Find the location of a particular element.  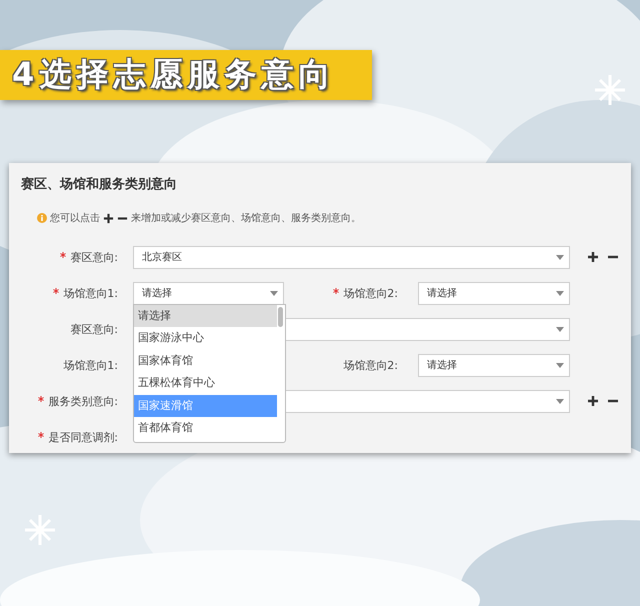

dropdown-option: 首都体育馆 is located at coordinates (205, 428).